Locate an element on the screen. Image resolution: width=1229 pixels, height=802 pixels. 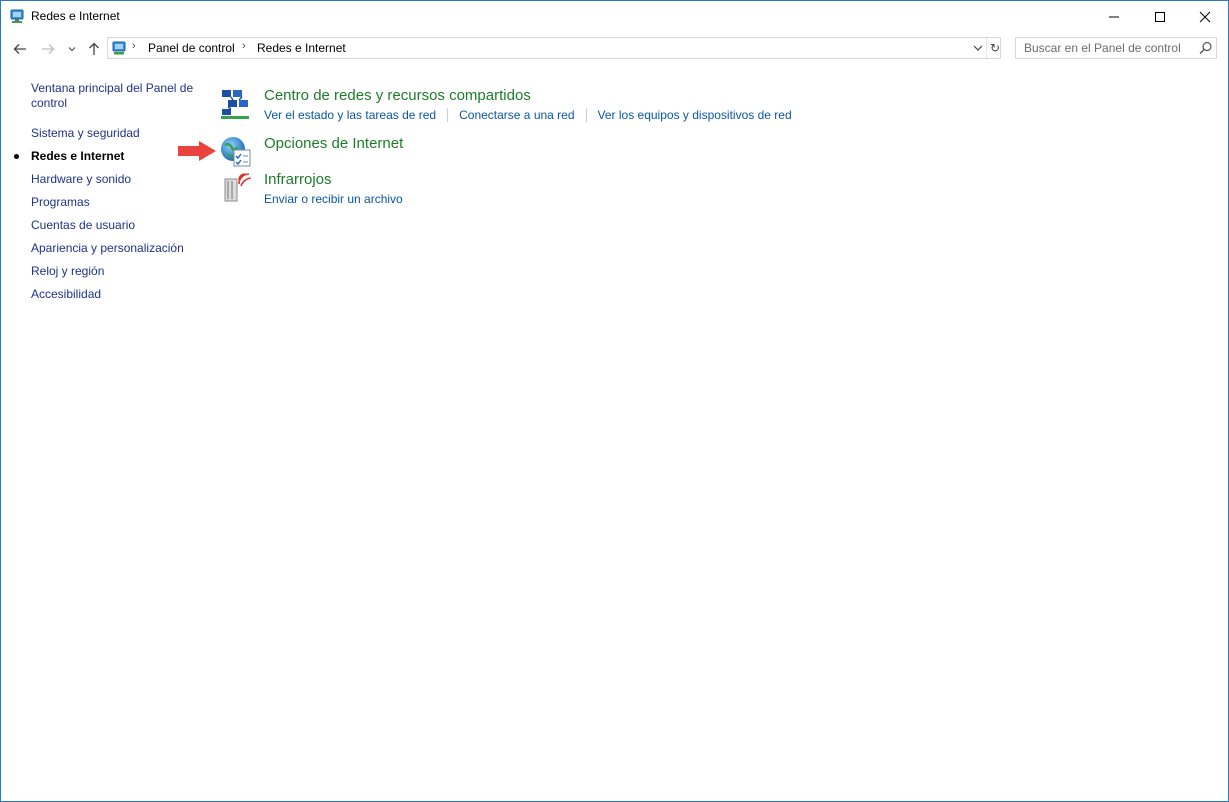
window-title: Redes e Internet is located at coordinates (75, 16).